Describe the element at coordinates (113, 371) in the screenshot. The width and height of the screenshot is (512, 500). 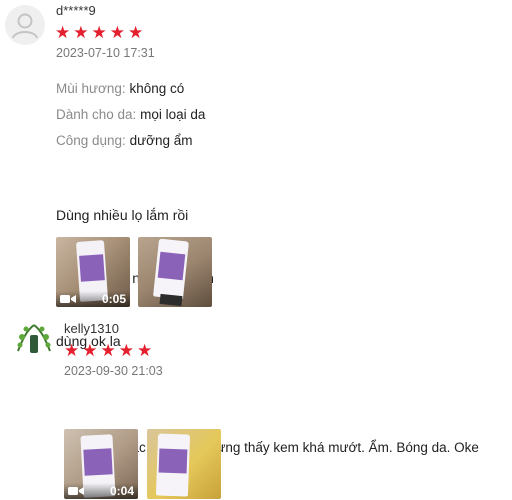
I see `review-timestamp: 2023-09-30 21:03` at that location.